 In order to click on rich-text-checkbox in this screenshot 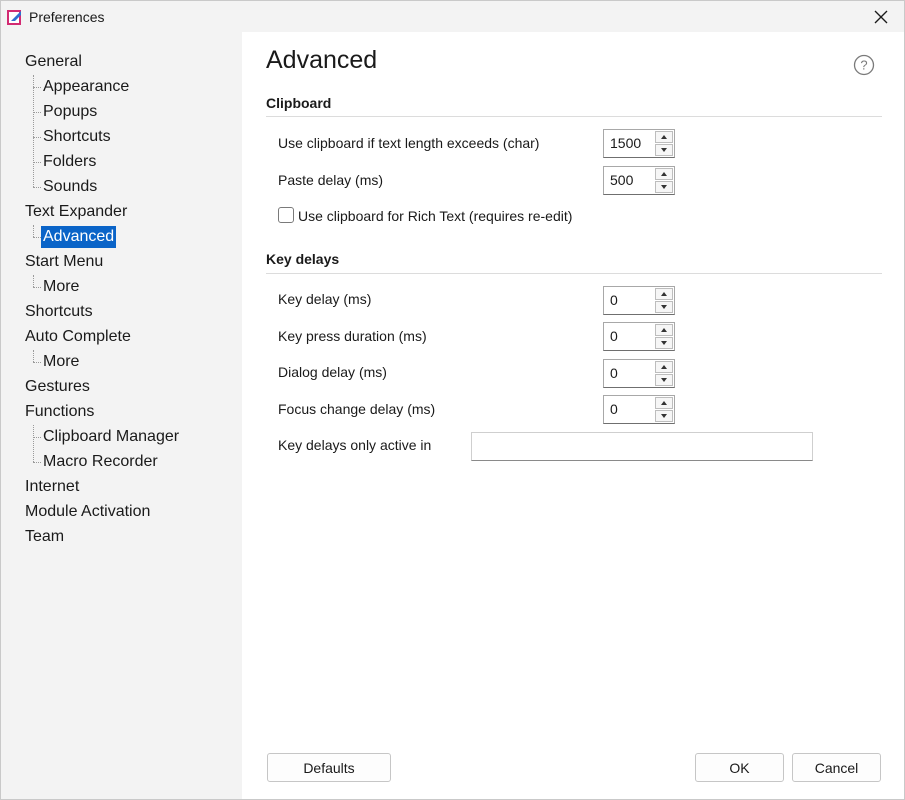, I will do `click(286, 215)`.